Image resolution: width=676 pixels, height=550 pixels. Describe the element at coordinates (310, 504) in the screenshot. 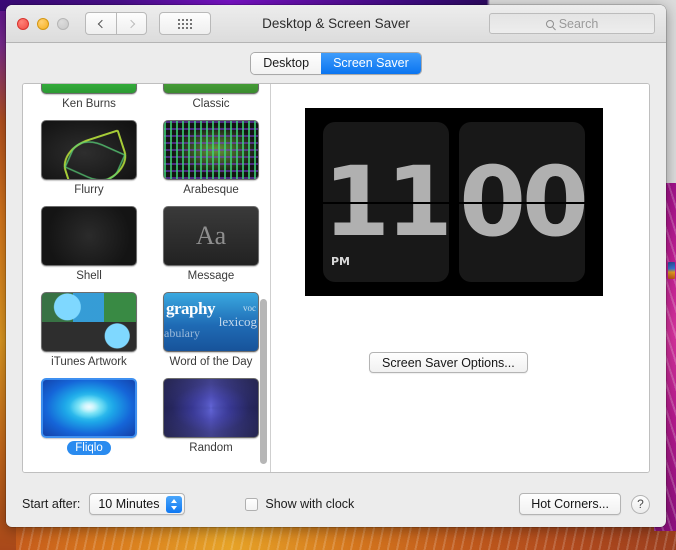

I see `show-with-clock-label: Show with clock` at that location.